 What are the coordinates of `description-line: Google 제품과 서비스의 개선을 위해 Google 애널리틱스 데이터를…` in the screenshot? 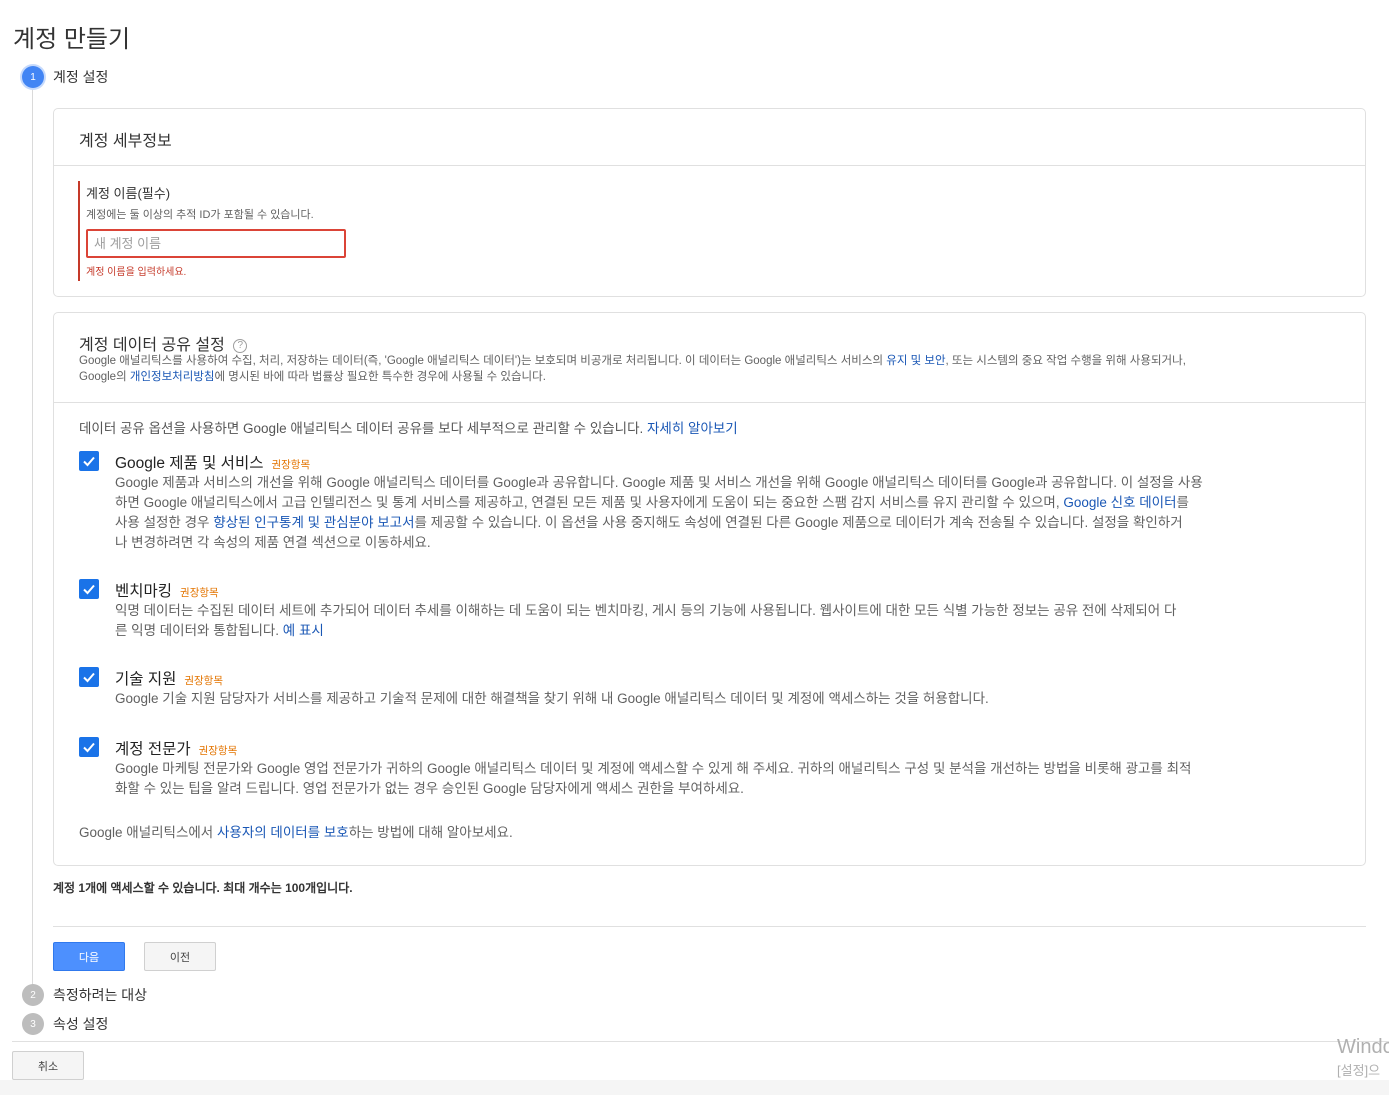 It's located at (659, 482).